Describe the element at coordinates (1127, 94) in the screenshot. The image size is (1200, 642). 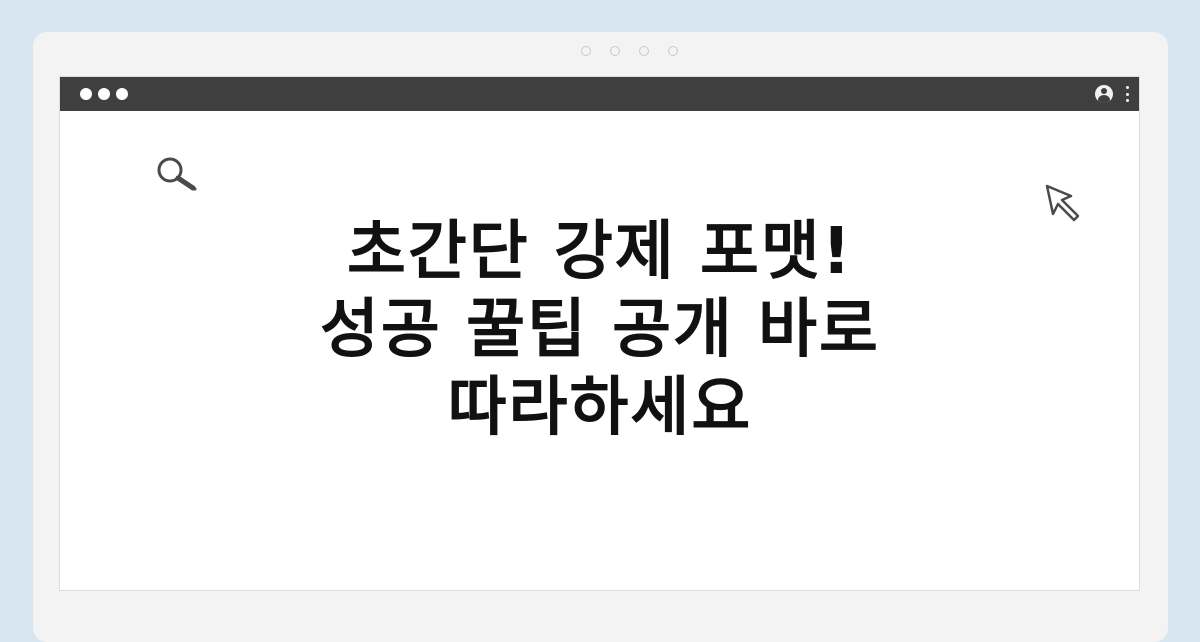
I see `kebab-menu-icon` at that location.